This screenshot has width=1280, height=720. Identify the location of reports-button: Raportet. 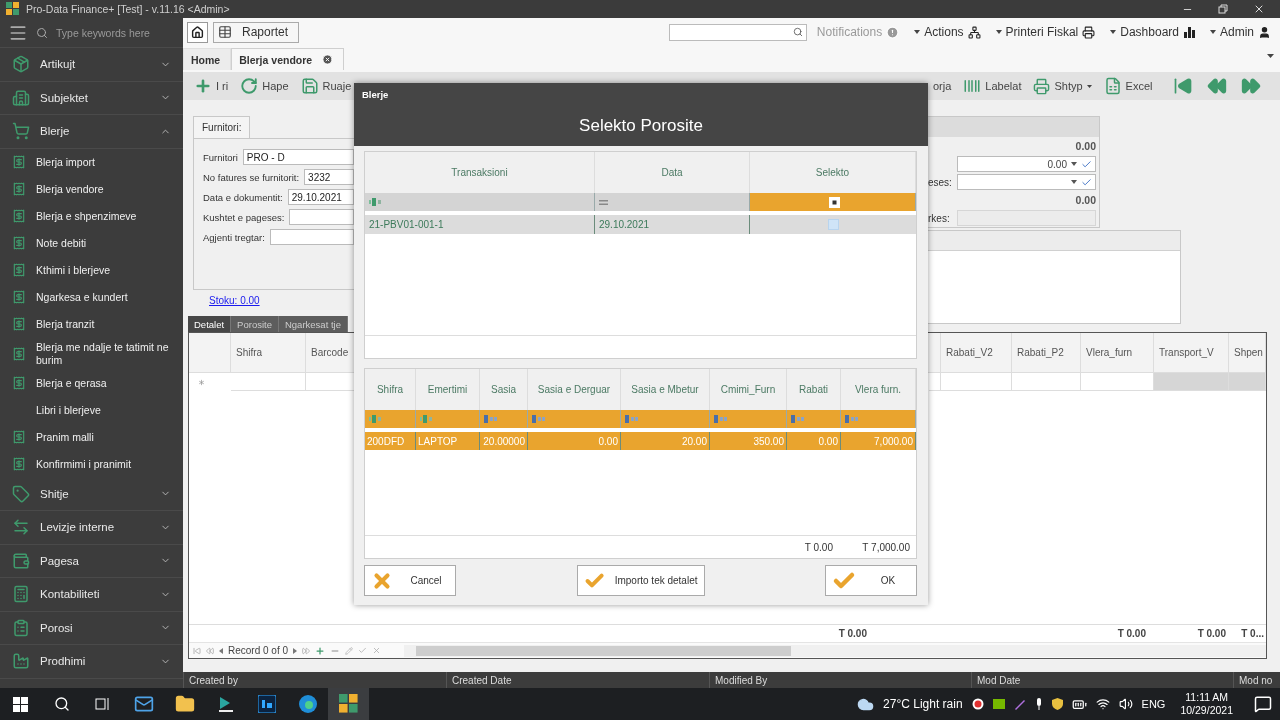
(256, 32).